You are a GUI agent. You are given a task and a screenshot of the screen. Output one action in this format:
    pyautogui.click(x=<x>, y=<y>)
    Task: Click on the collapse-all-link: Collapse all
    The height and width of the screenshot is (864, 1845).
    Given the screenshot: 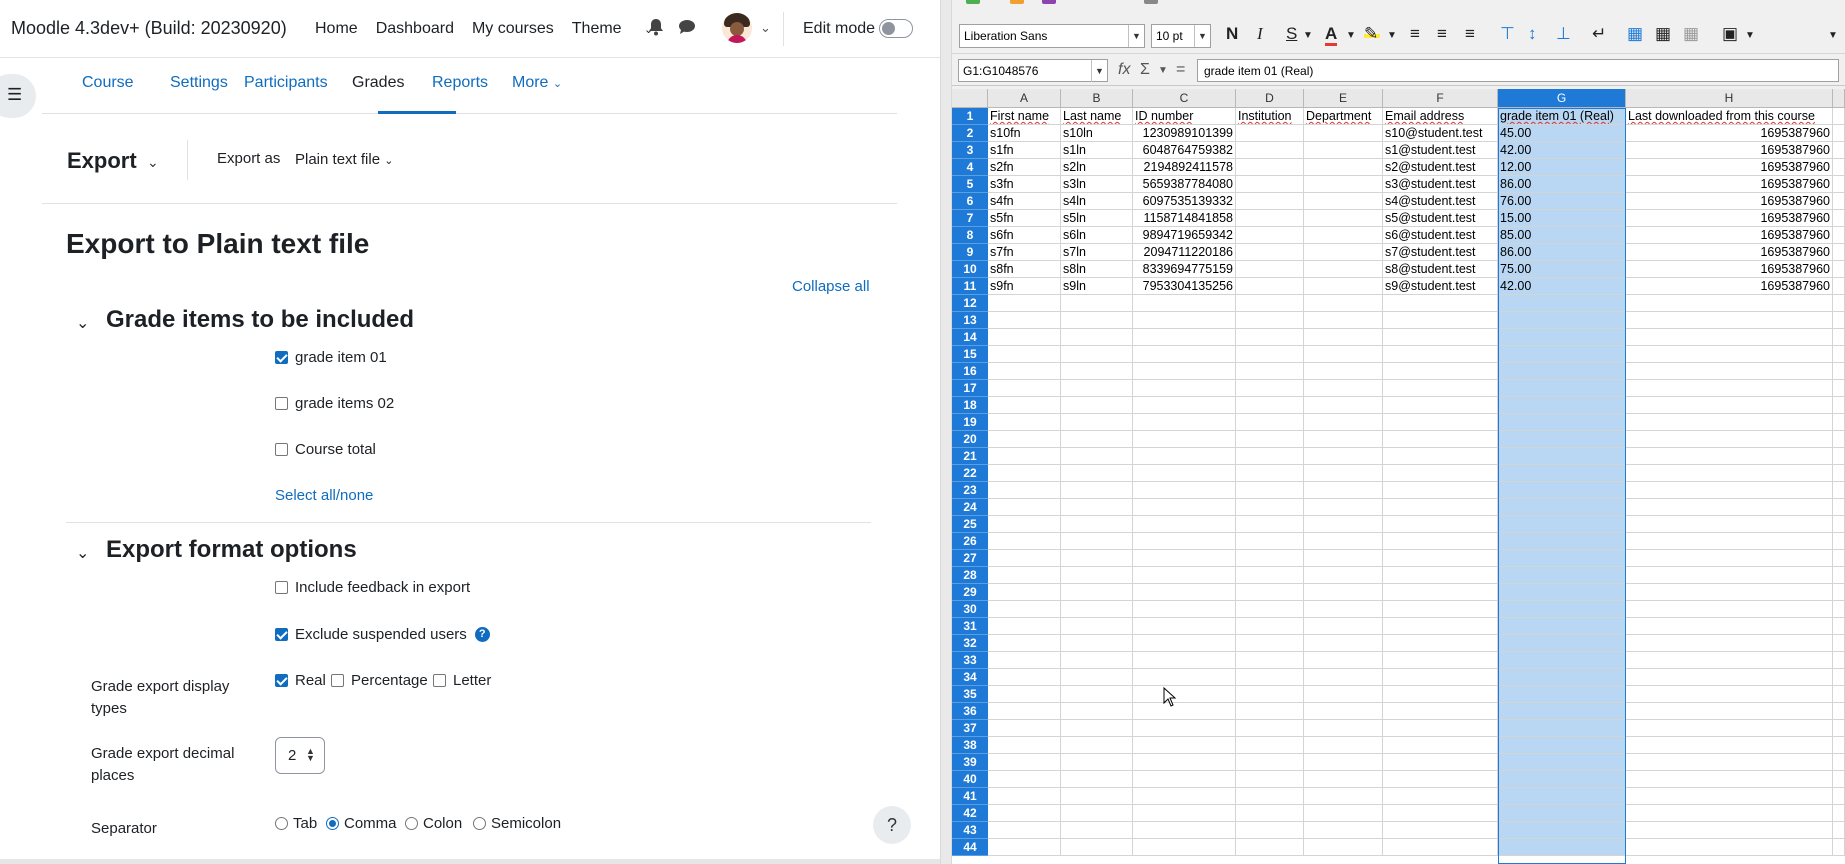 What is the action you would take?
    pyautogui.click(x=831, y=286)
    